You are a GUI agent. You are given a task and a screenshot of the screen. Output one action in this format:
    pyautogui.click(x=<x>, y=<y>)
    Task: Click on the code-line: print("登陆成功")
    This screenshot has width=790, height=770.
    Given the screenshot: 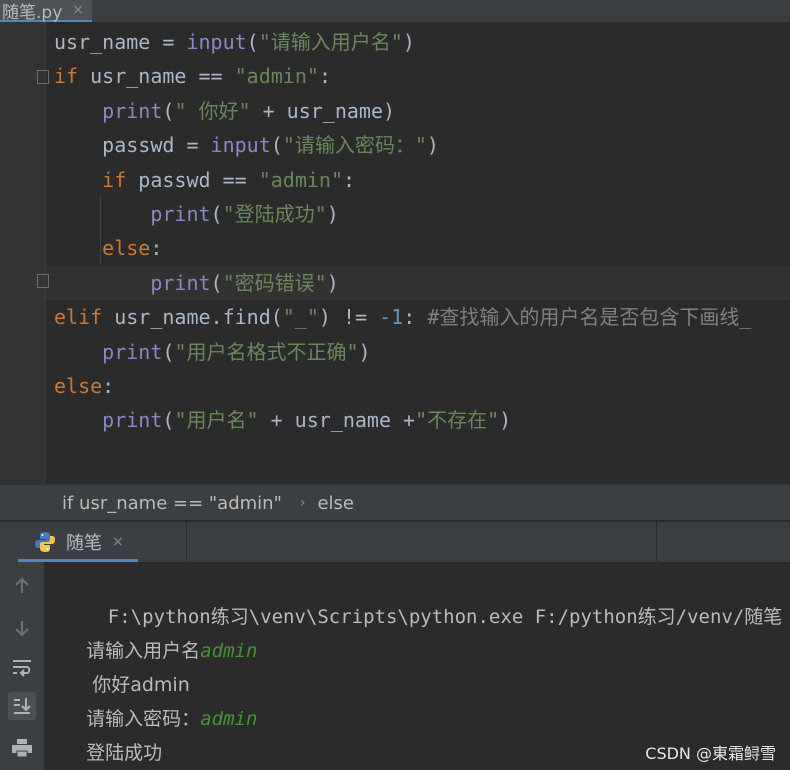 What is the action you would take?
    pyautogui.click(x=196, y=214)
    